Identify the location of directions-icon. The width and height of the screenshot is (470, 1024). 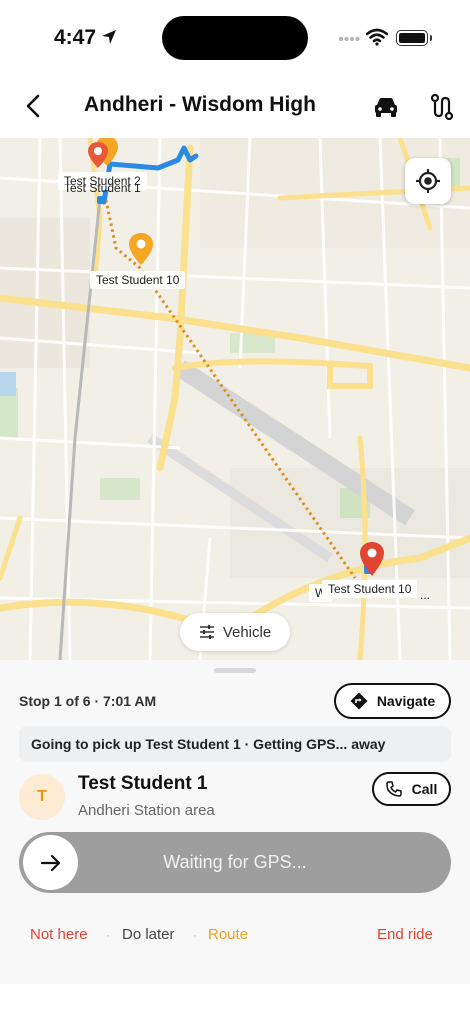
(359, 701).